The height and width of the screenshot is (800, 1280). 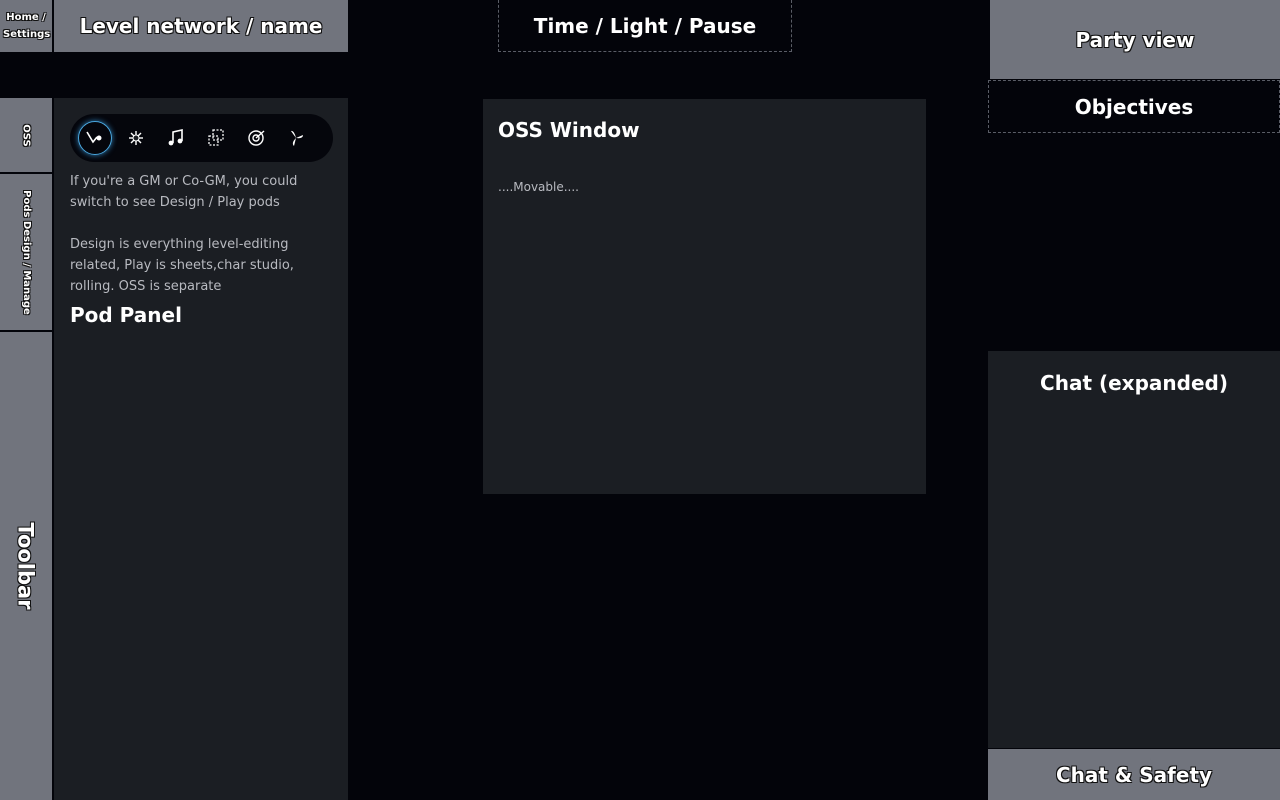 I want to click on pod-selector-bar, so click(x=201, y=138).